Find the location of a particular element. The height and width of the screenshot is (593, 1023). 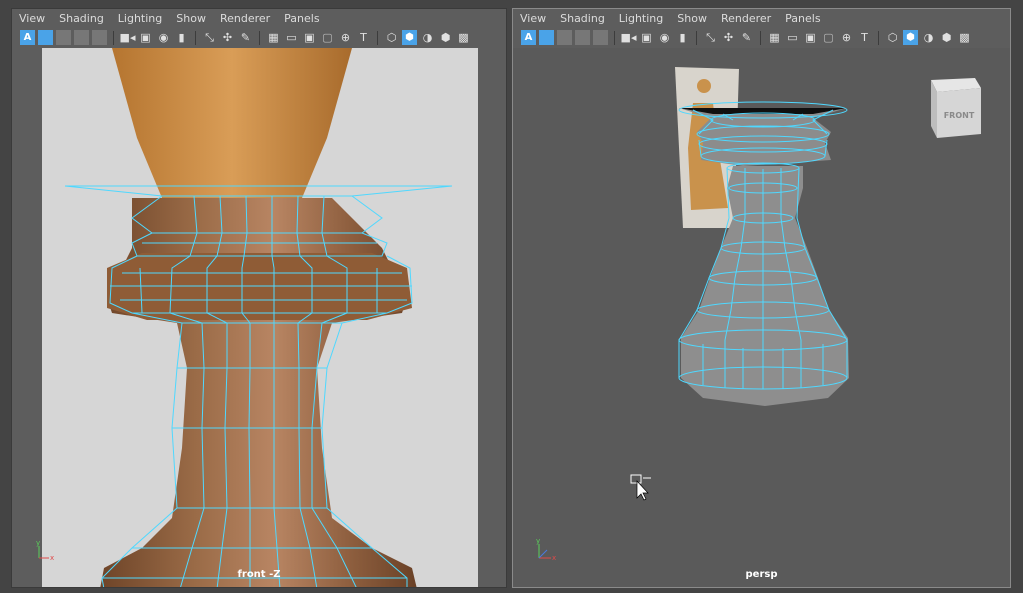

panel-divider is located at coordinates (1017, 298).